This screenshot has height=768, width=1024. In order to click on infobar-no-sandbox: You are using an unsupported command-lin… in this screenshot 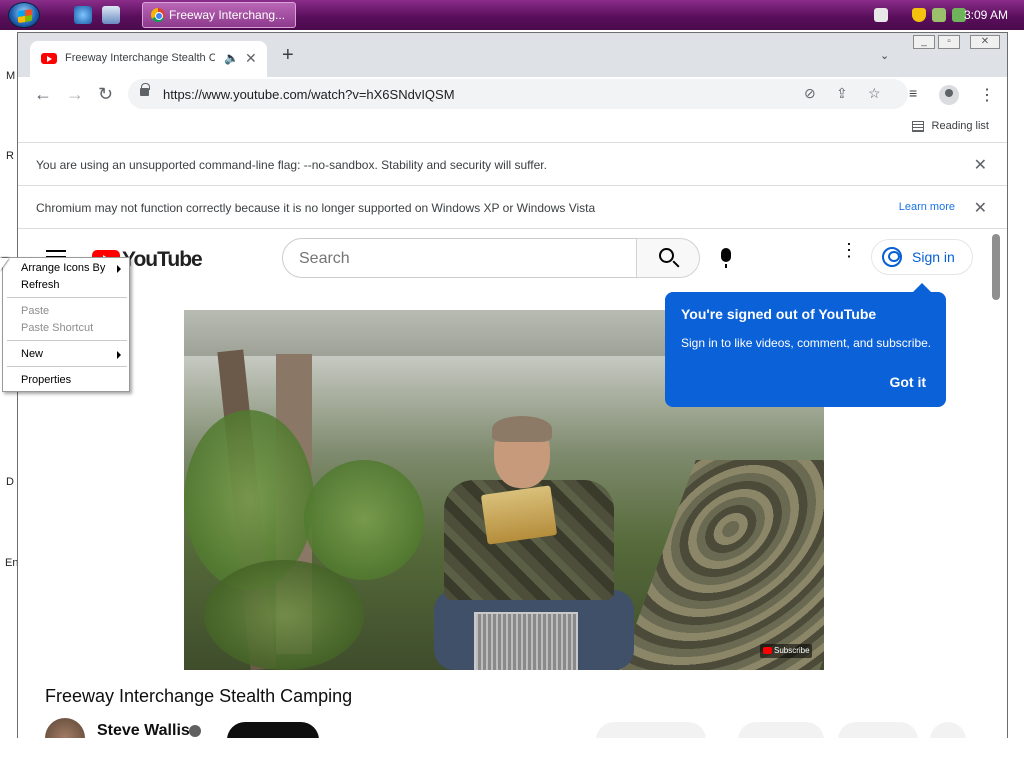, I will do `click(512, 165)`.